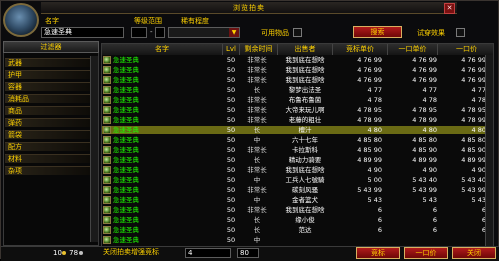 The image size is (499, 261). Describe the element at coordinates (52, 21) in the screenshot. I see `name-label: 名字` at that location.